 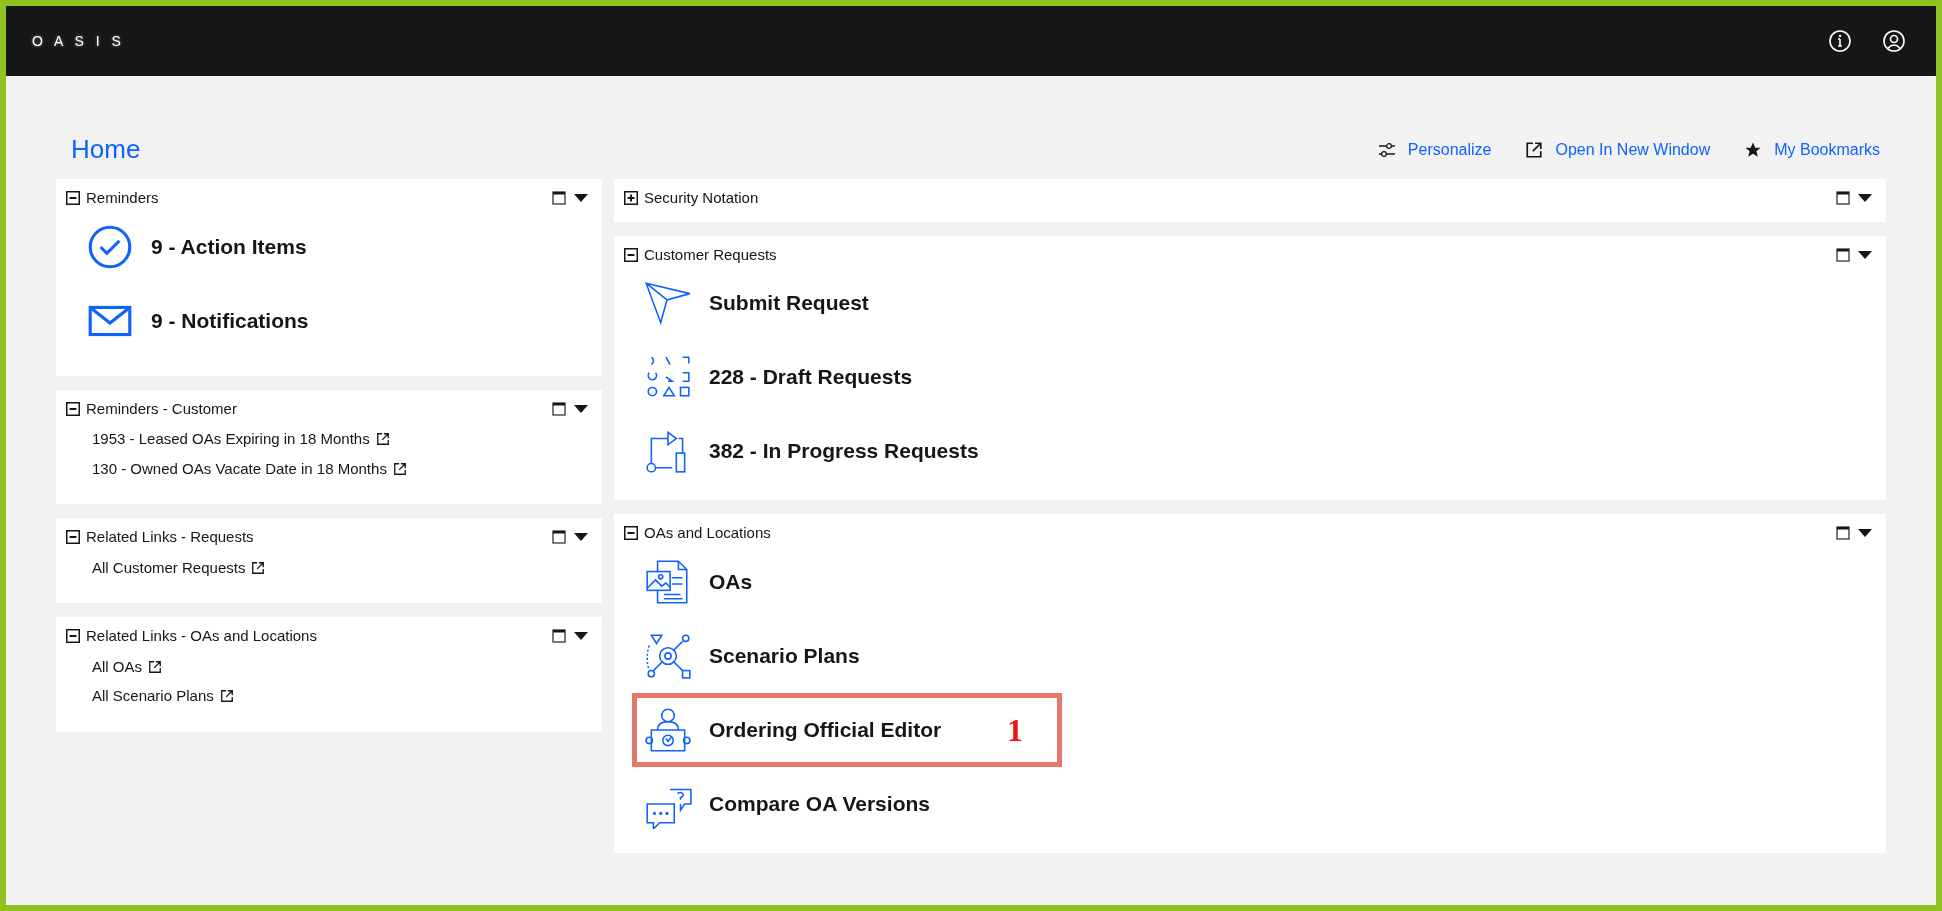 What do you see at coordinates (811, 377) in the screenshot?
I see `panel-link: 228 - Draft Requests` at bounding box center [811, 377].